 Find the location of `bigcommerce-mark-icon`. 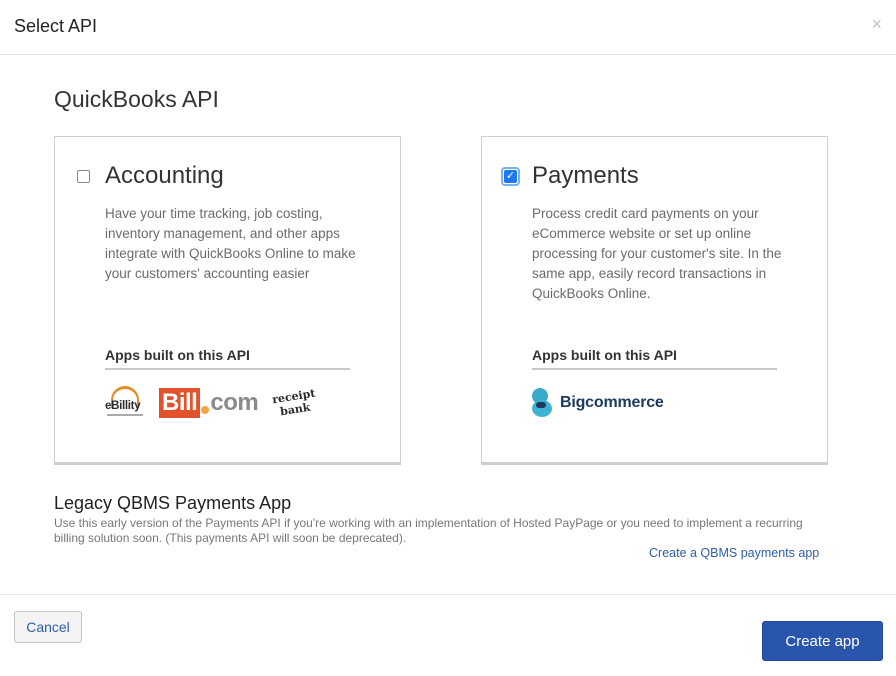

bigcommerce-mark-icon is located at coordinates (542, 403).